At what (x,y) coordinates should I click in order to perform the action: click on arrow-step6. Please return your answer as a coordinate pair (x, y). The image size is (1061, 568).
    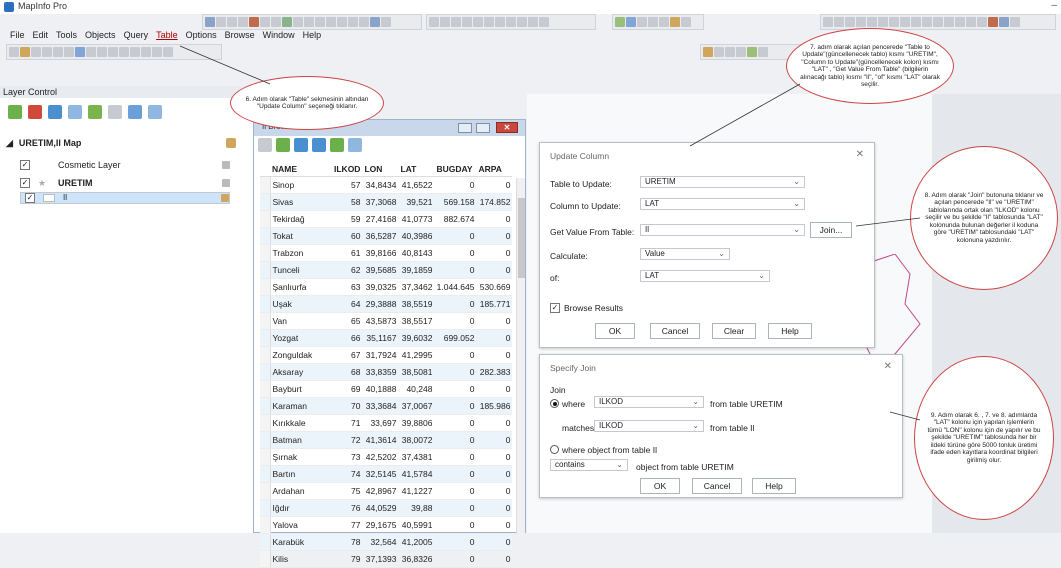
    Looking at the image, I should click on (225, 65).